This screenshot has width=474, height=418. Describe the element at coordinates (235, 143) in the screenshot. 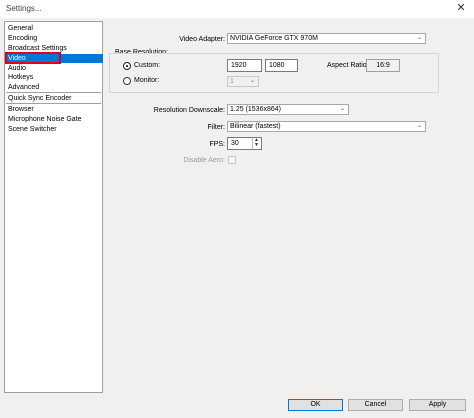

I see `fps-value: 30` at that location.